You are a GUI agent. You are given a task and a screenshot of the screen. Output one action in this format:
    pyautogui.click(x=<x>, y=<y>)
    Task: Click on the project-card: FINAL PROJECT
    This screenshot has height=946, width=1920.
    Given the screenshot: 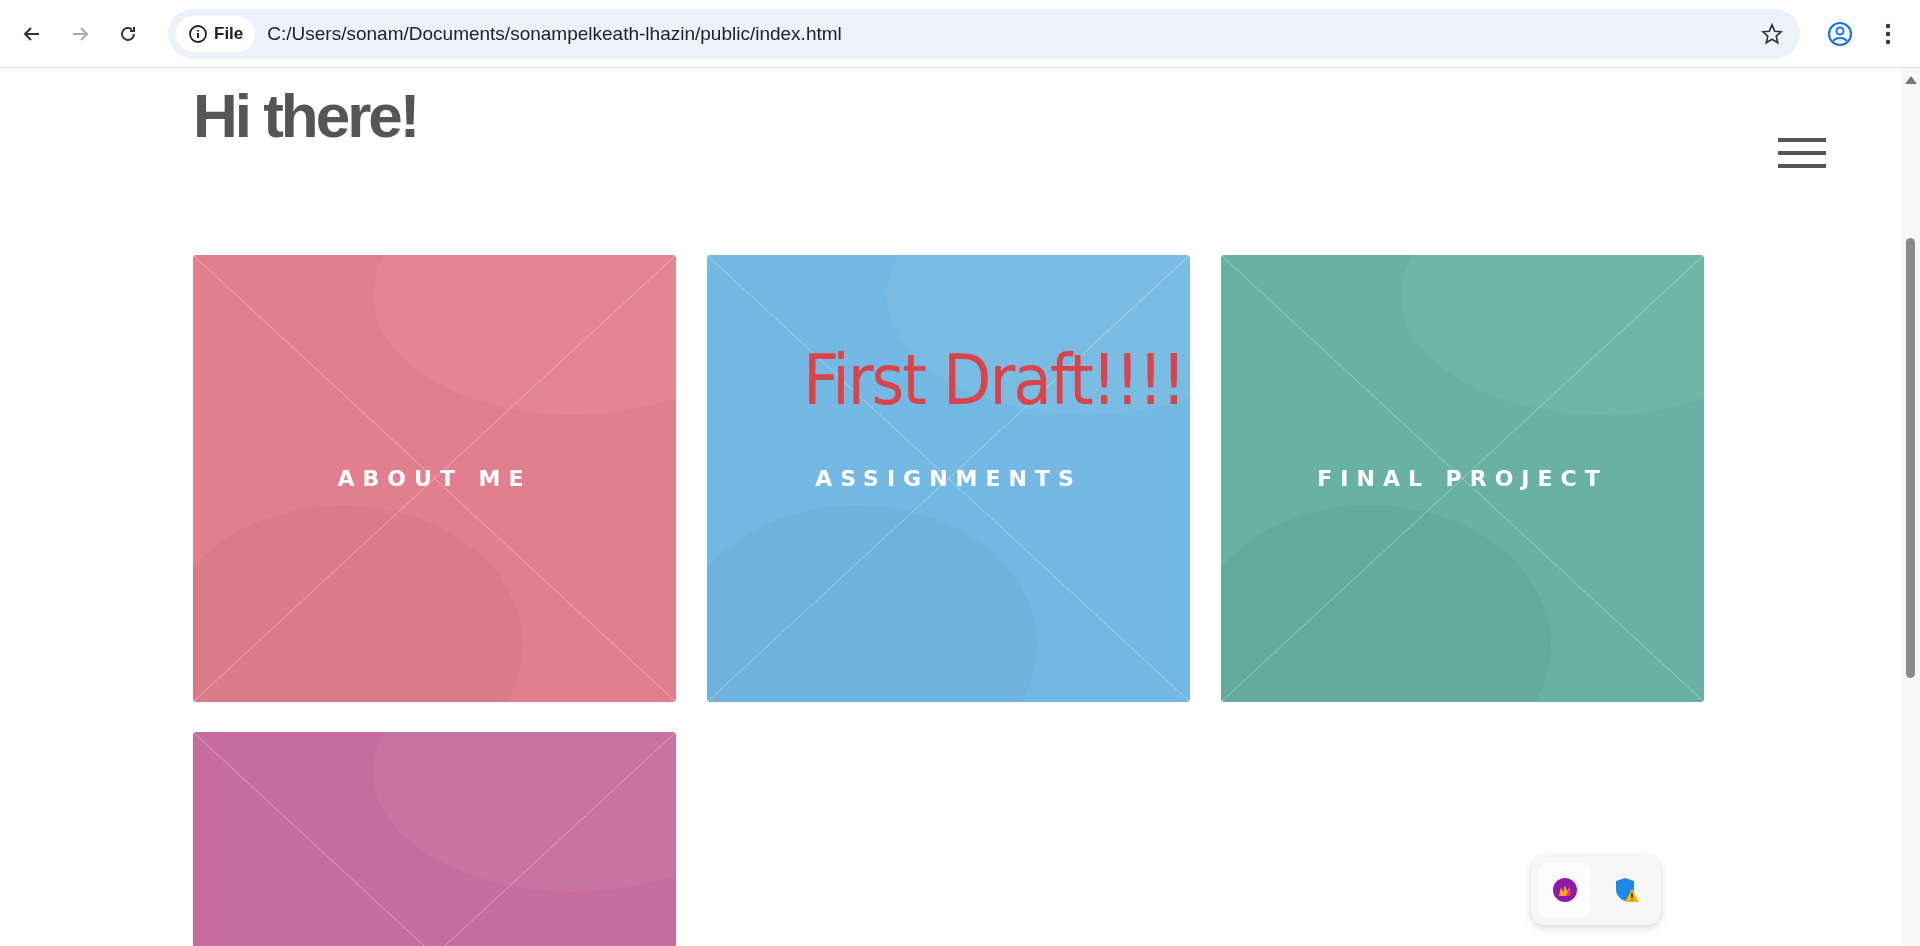 What is the action you would take?
    pyautogui.click(x=1462, y=478)
    